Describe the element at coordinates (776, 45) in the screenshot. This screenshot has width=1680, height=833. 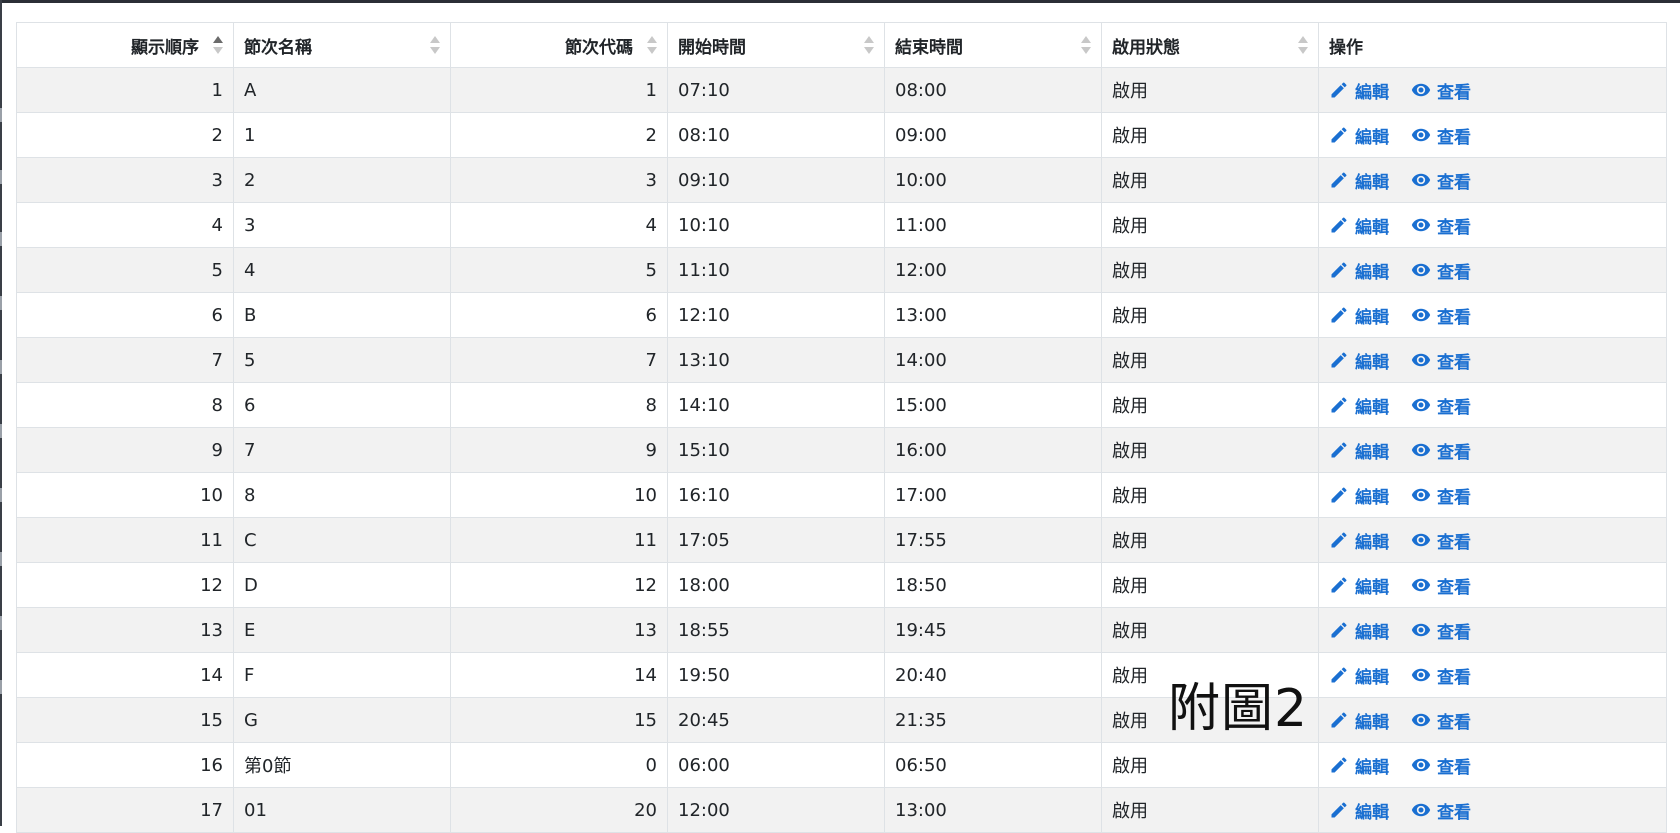
I see `column-header-start-time: 開始時間` at that location.